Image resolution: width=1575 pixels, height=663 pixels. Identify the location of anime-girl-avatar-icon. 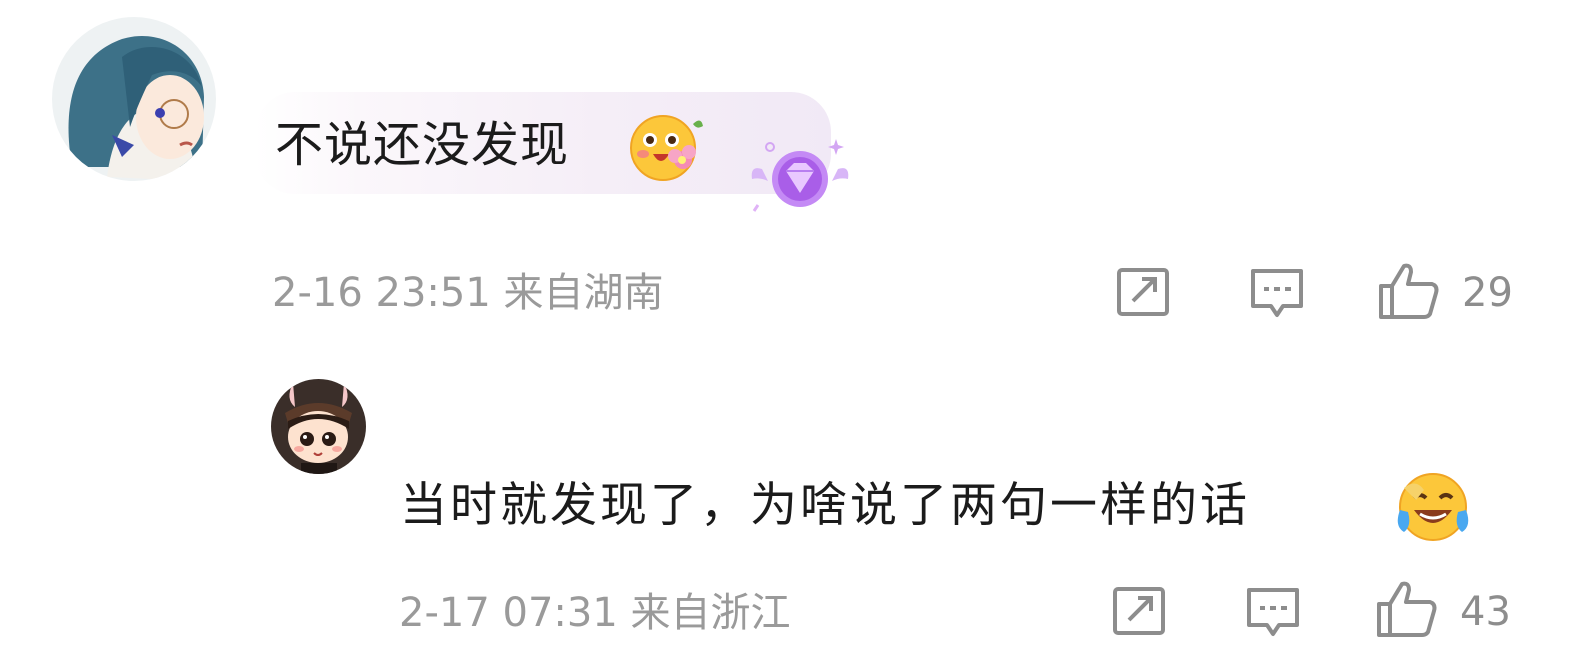
(134, 99).